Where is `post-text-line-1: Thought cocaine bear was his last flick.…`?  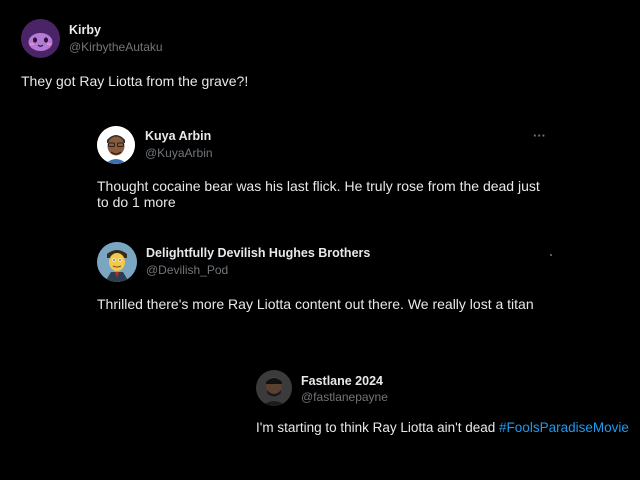
post-text-line-1: Thought cocaine bear was his last flick.… is located at coordinates (318, 186).